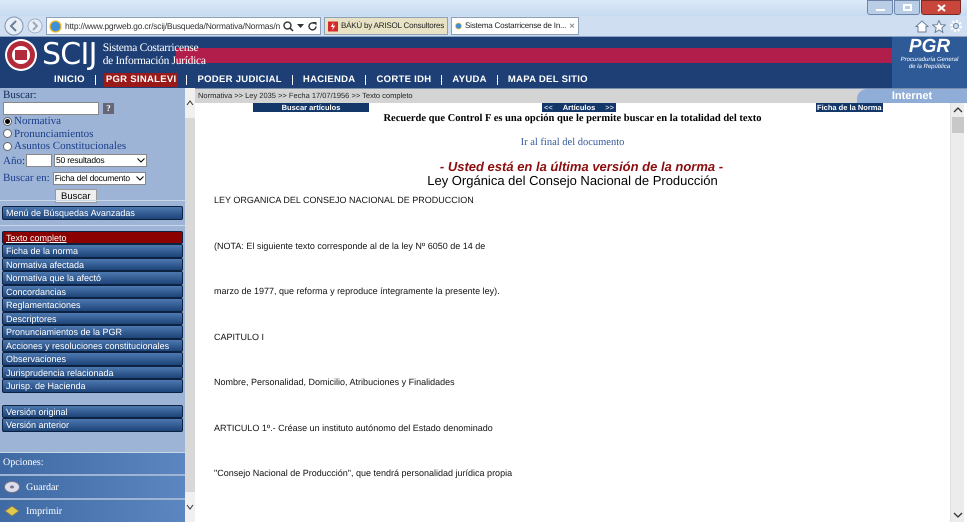  What do you see at coordinates (108, 108) in the screenshot?
I see `help-button: ?` at bounding box center [108, 108].